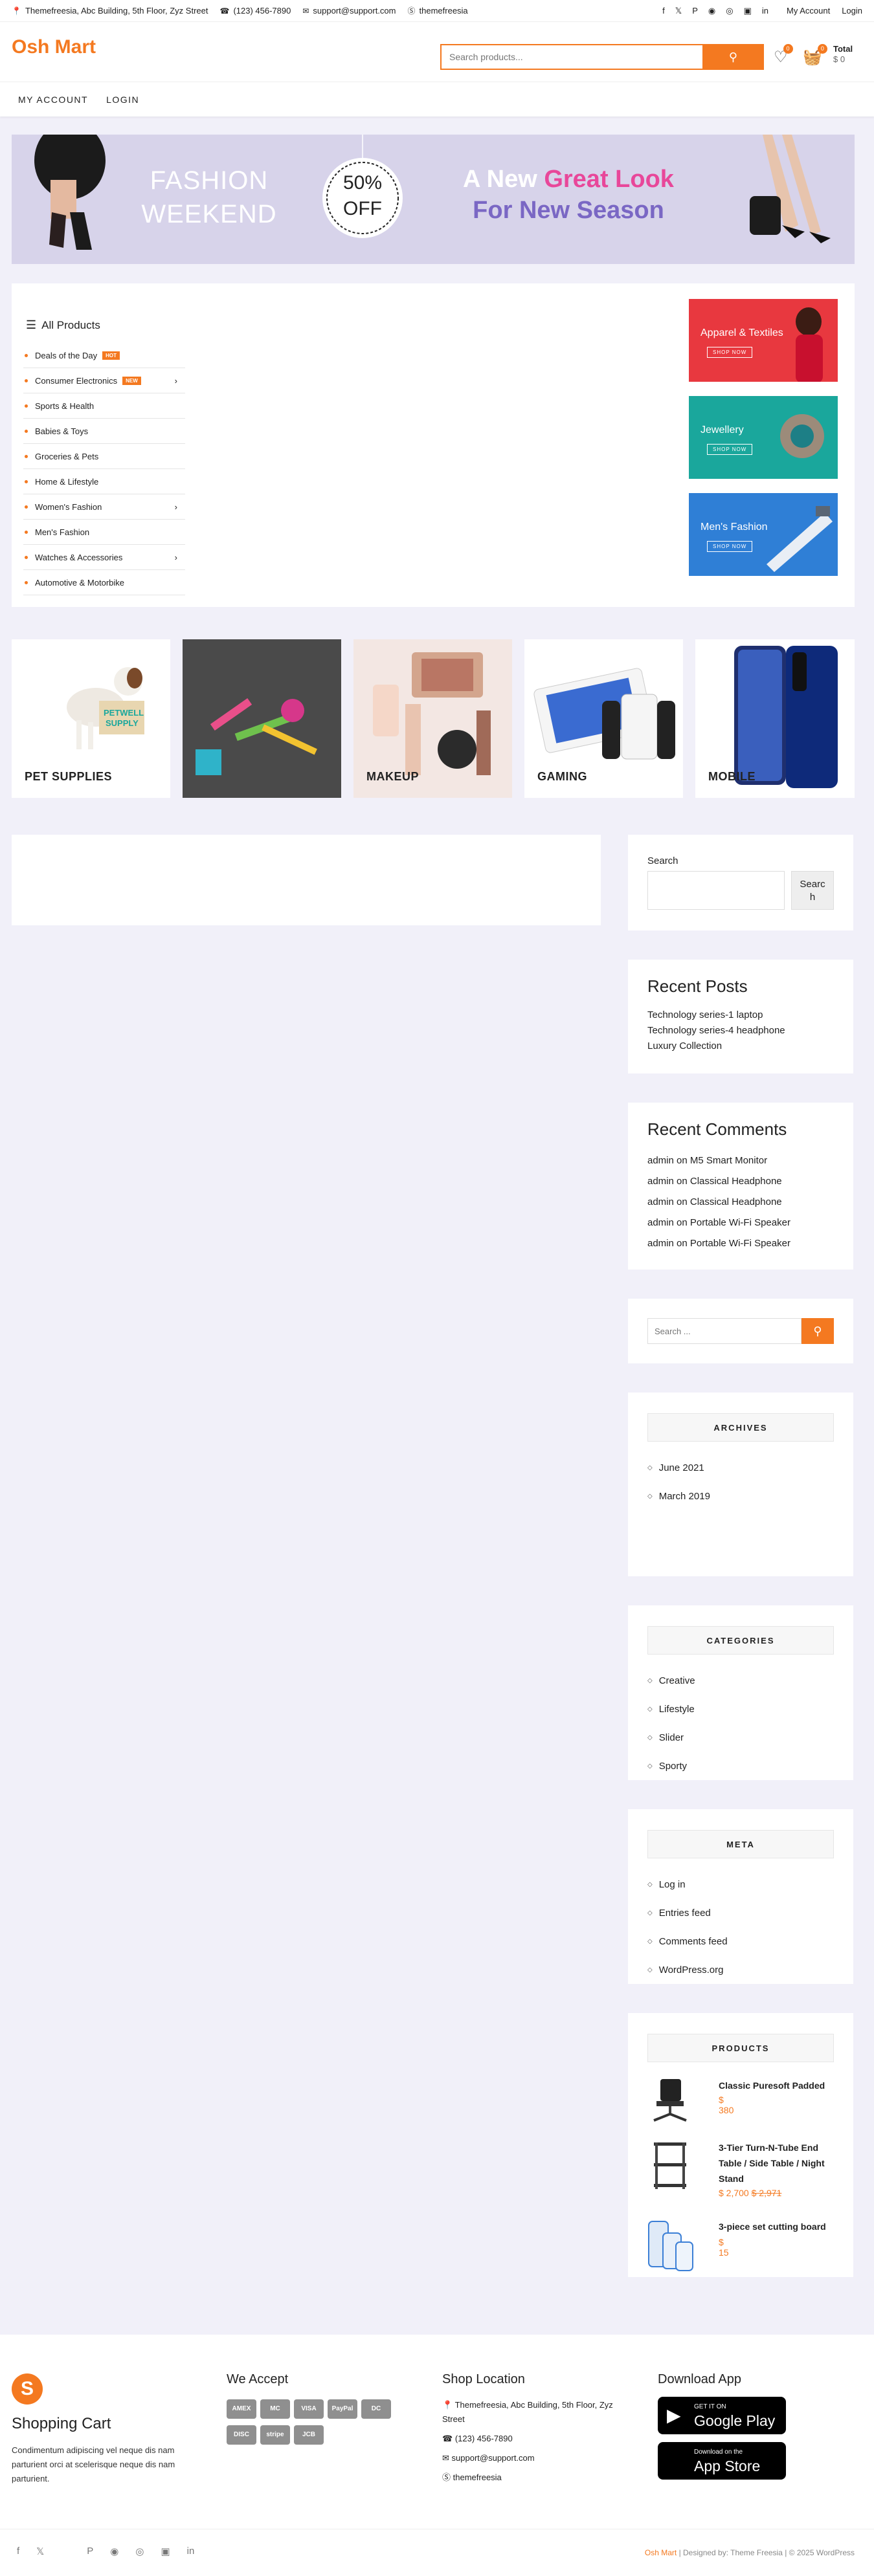 This screenshot has width=874, height=2576. What do you see at coordinates (447, 2405) in the screenshot?
I see `map-pin-icon: 📍` at bounding box center [447, 2405].